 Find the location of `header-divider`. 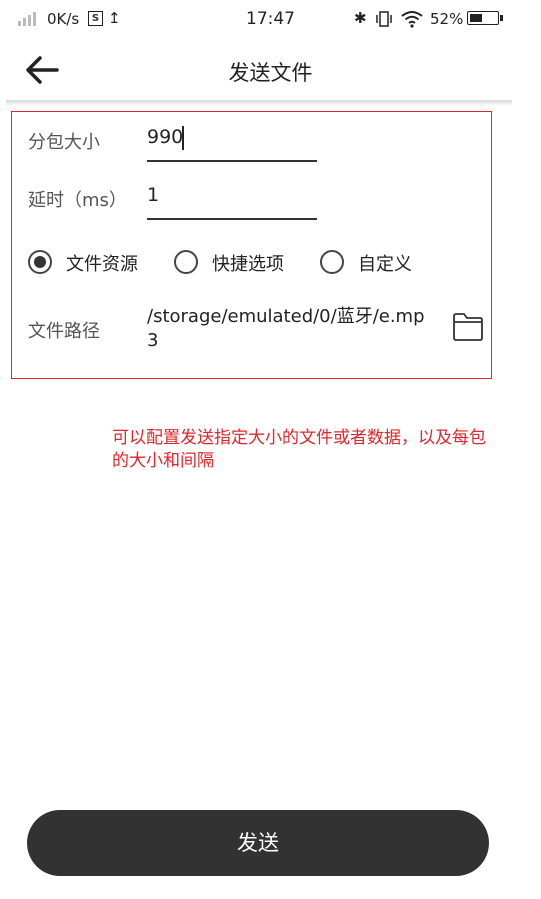

header-divider is located at coordinates (259, 103).